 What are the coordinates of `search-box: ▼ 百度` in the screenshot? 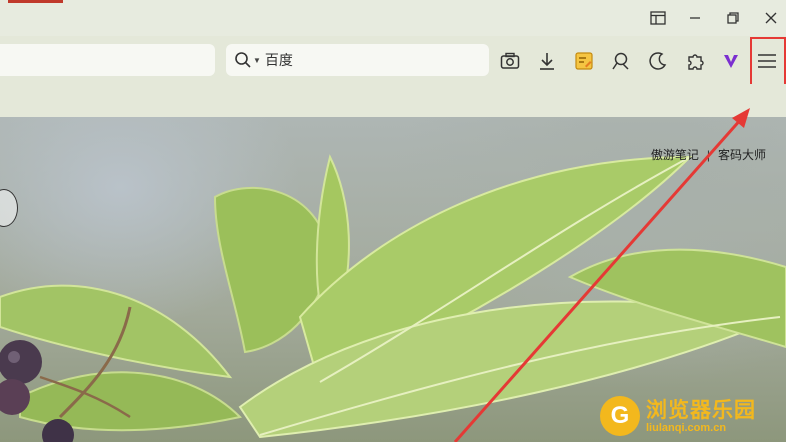 It's located at (357, 60).